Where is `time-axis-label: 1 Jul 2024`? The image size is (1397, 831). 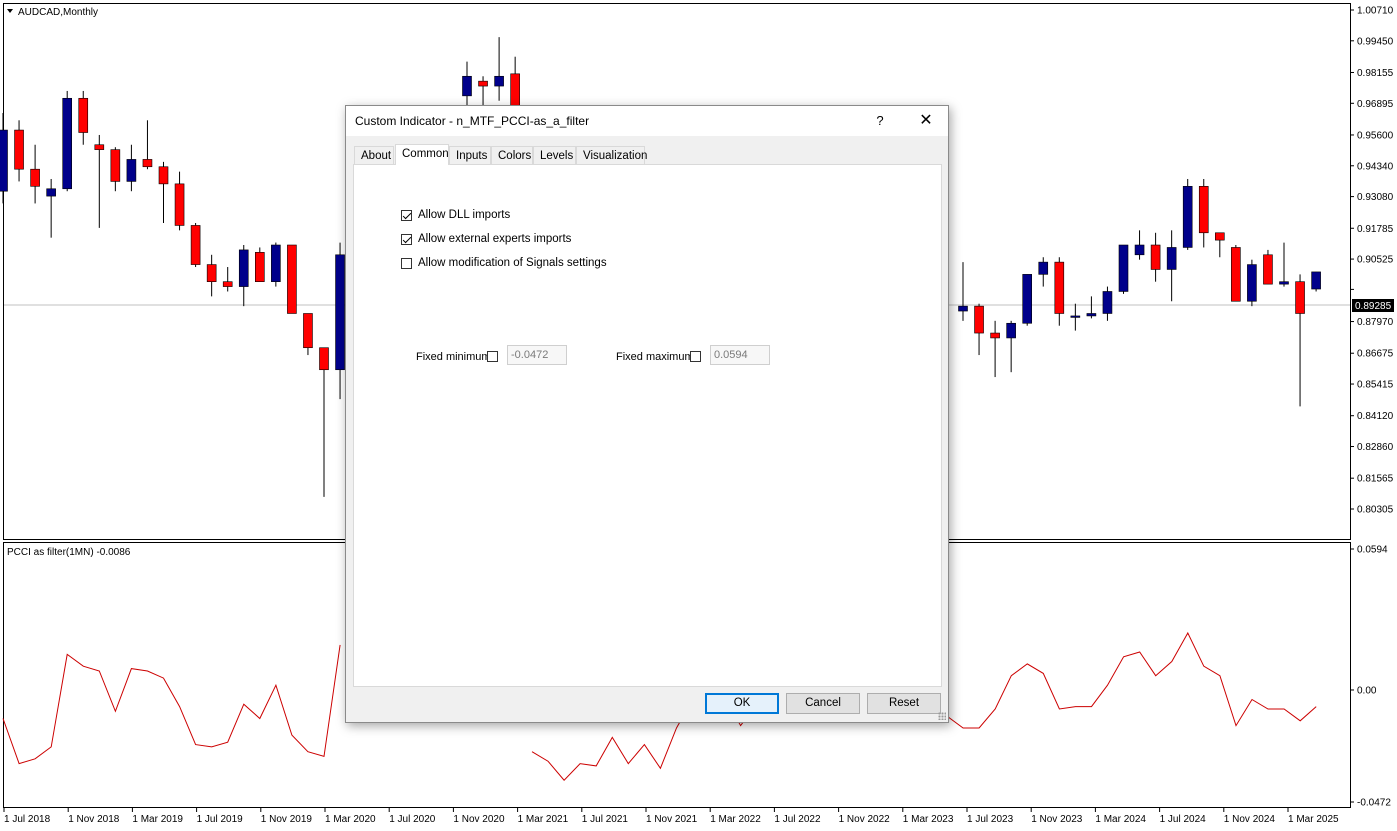 time-axis-label: 1 Jul 2024 is located at coordinates (1183, 819).